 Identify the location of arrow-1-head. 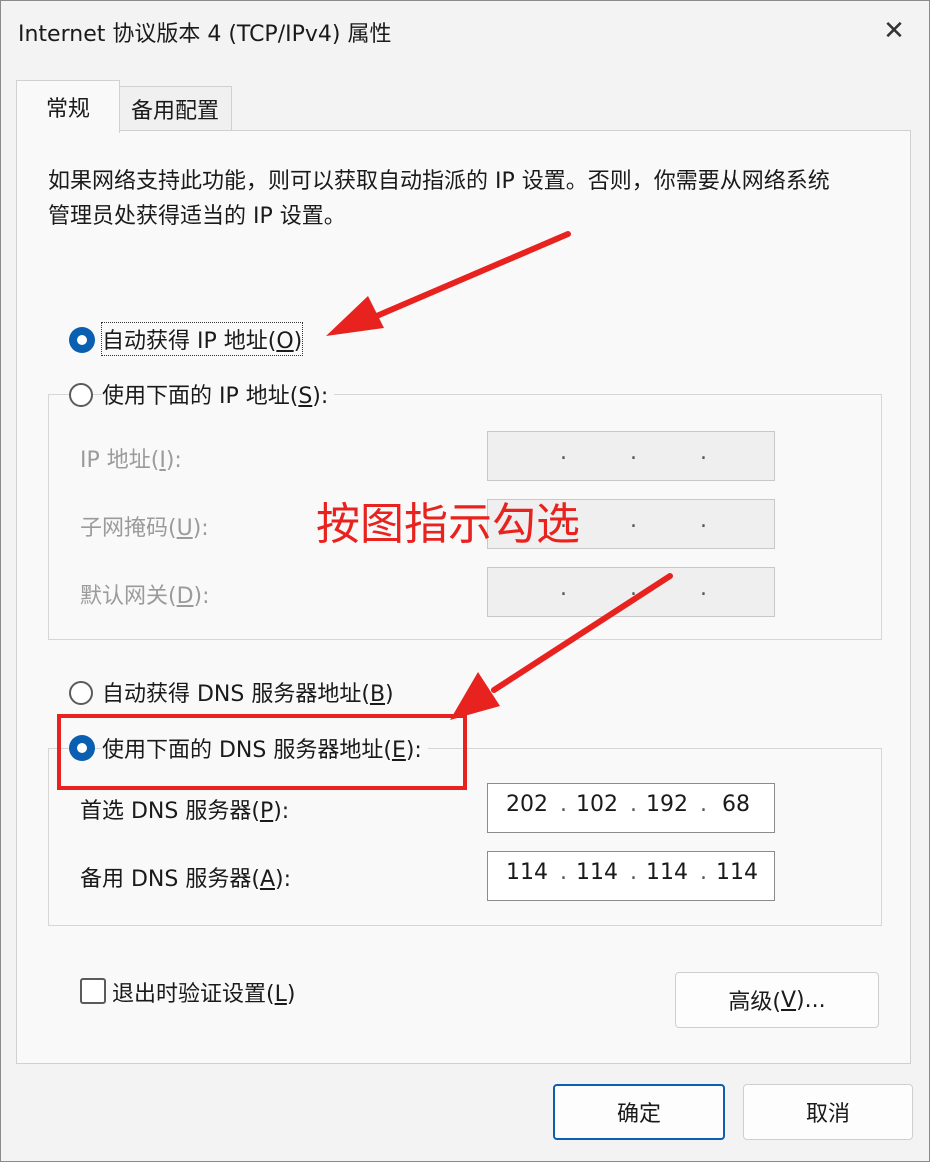
(355, 316).